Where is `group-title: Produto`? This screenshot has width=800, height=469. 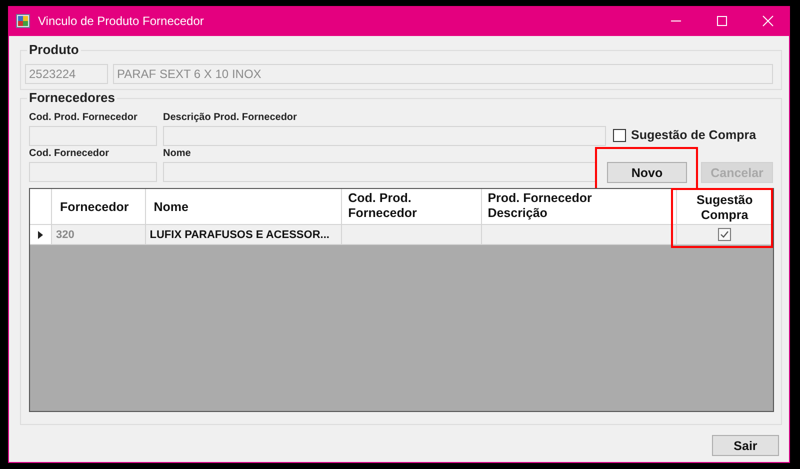 group-title: Produto is located at coordinates (54, 49).